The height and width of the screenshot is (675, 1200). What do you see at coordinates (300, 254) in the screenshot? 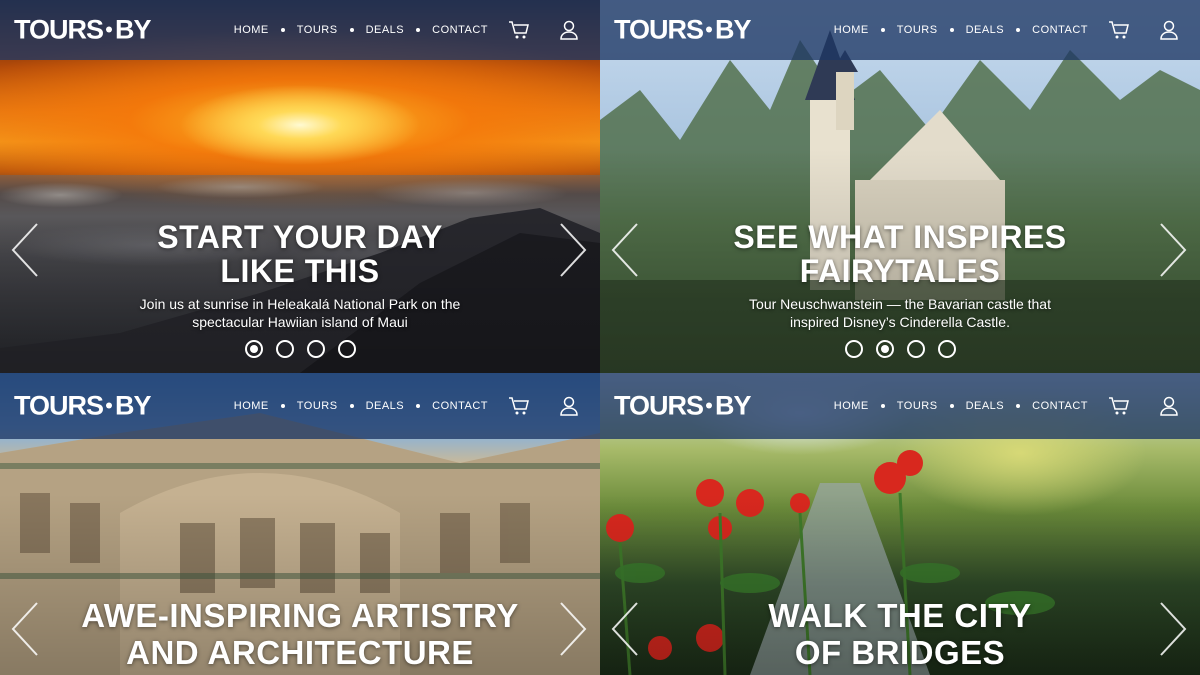
I see `hero-headline: START YOUR DAY LIKE THIS` at bounding box center [300, 254].